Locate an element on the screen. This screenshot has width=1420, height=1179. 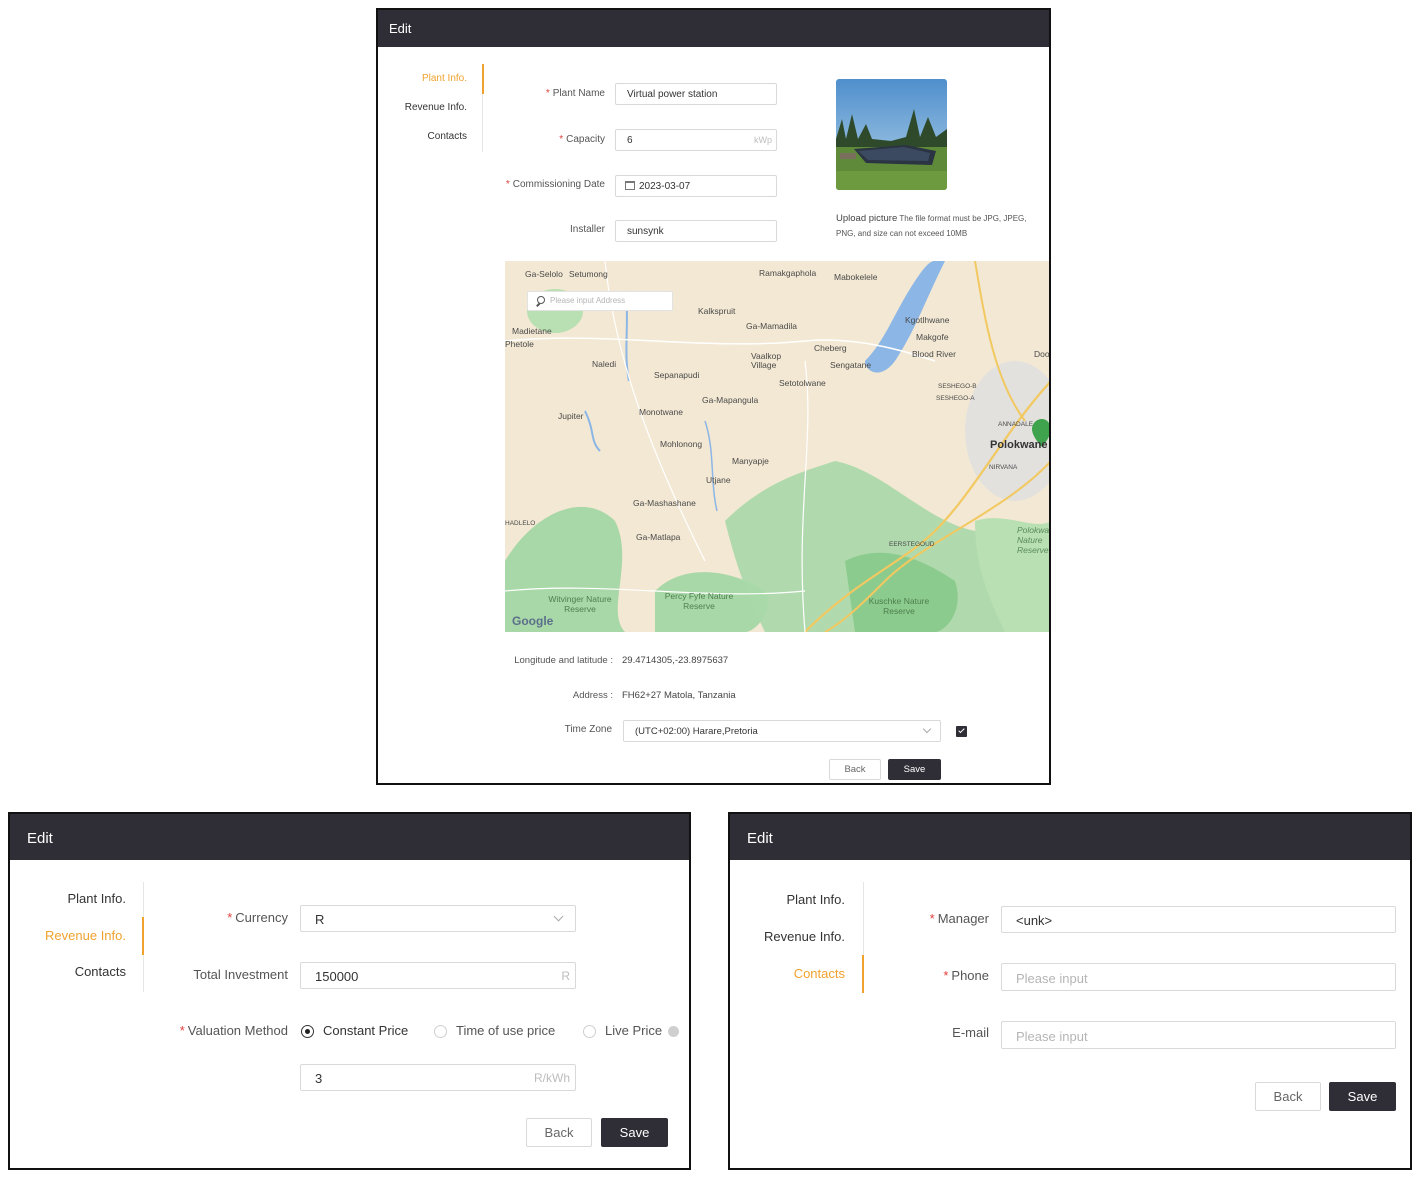
commissioning-date-input: 2023-03-07 is located at coordinates (696, 186).